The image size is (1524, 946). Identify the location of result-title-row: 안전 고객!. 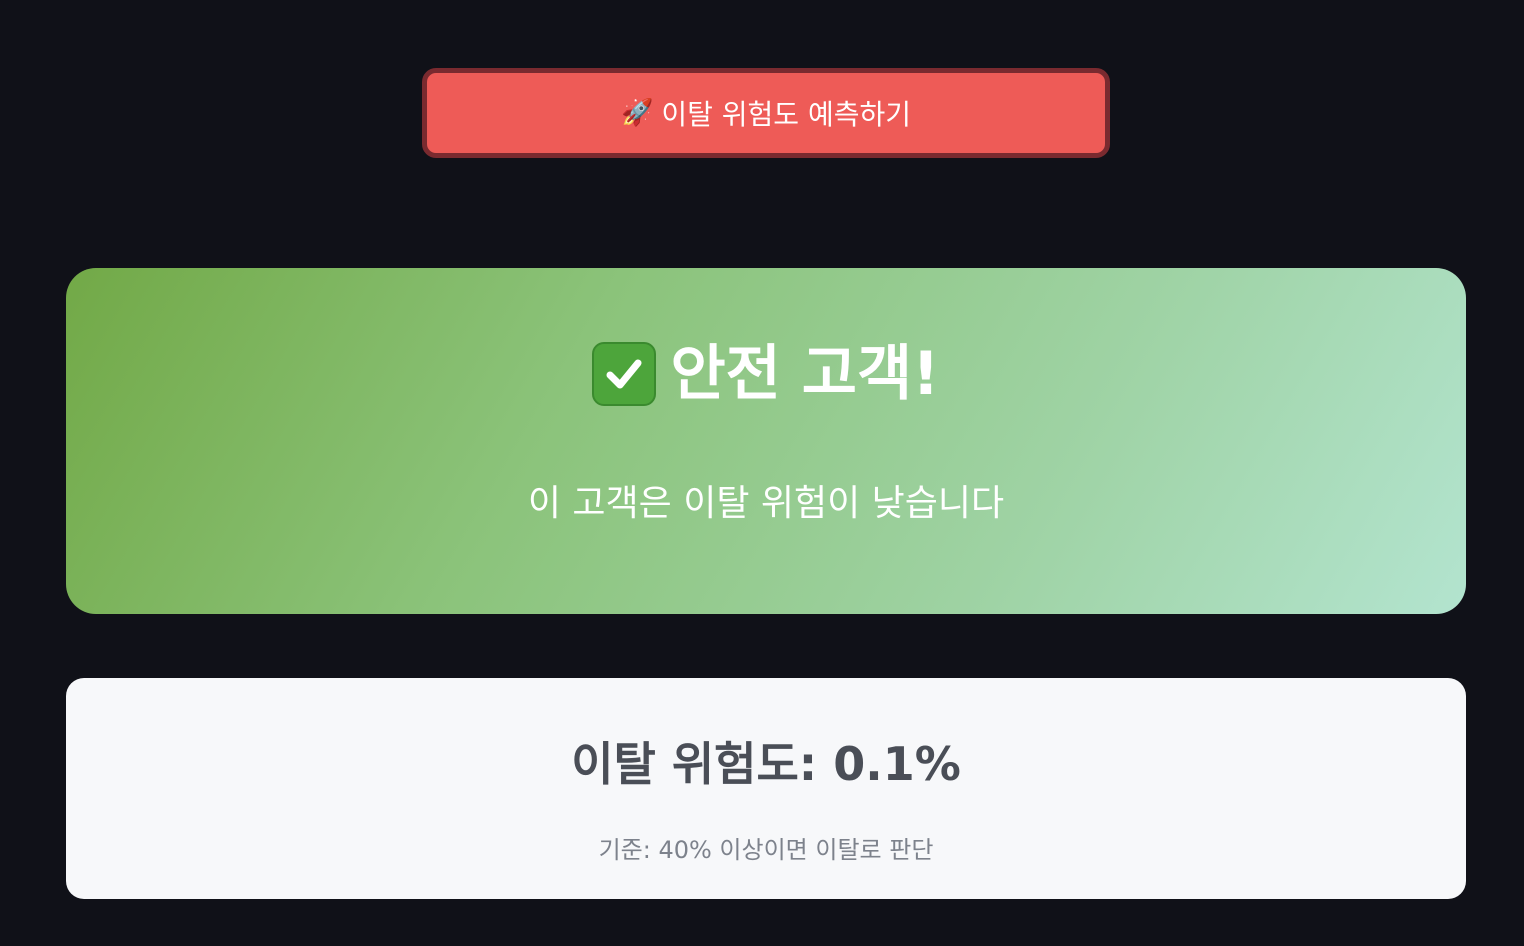
(766, 374).